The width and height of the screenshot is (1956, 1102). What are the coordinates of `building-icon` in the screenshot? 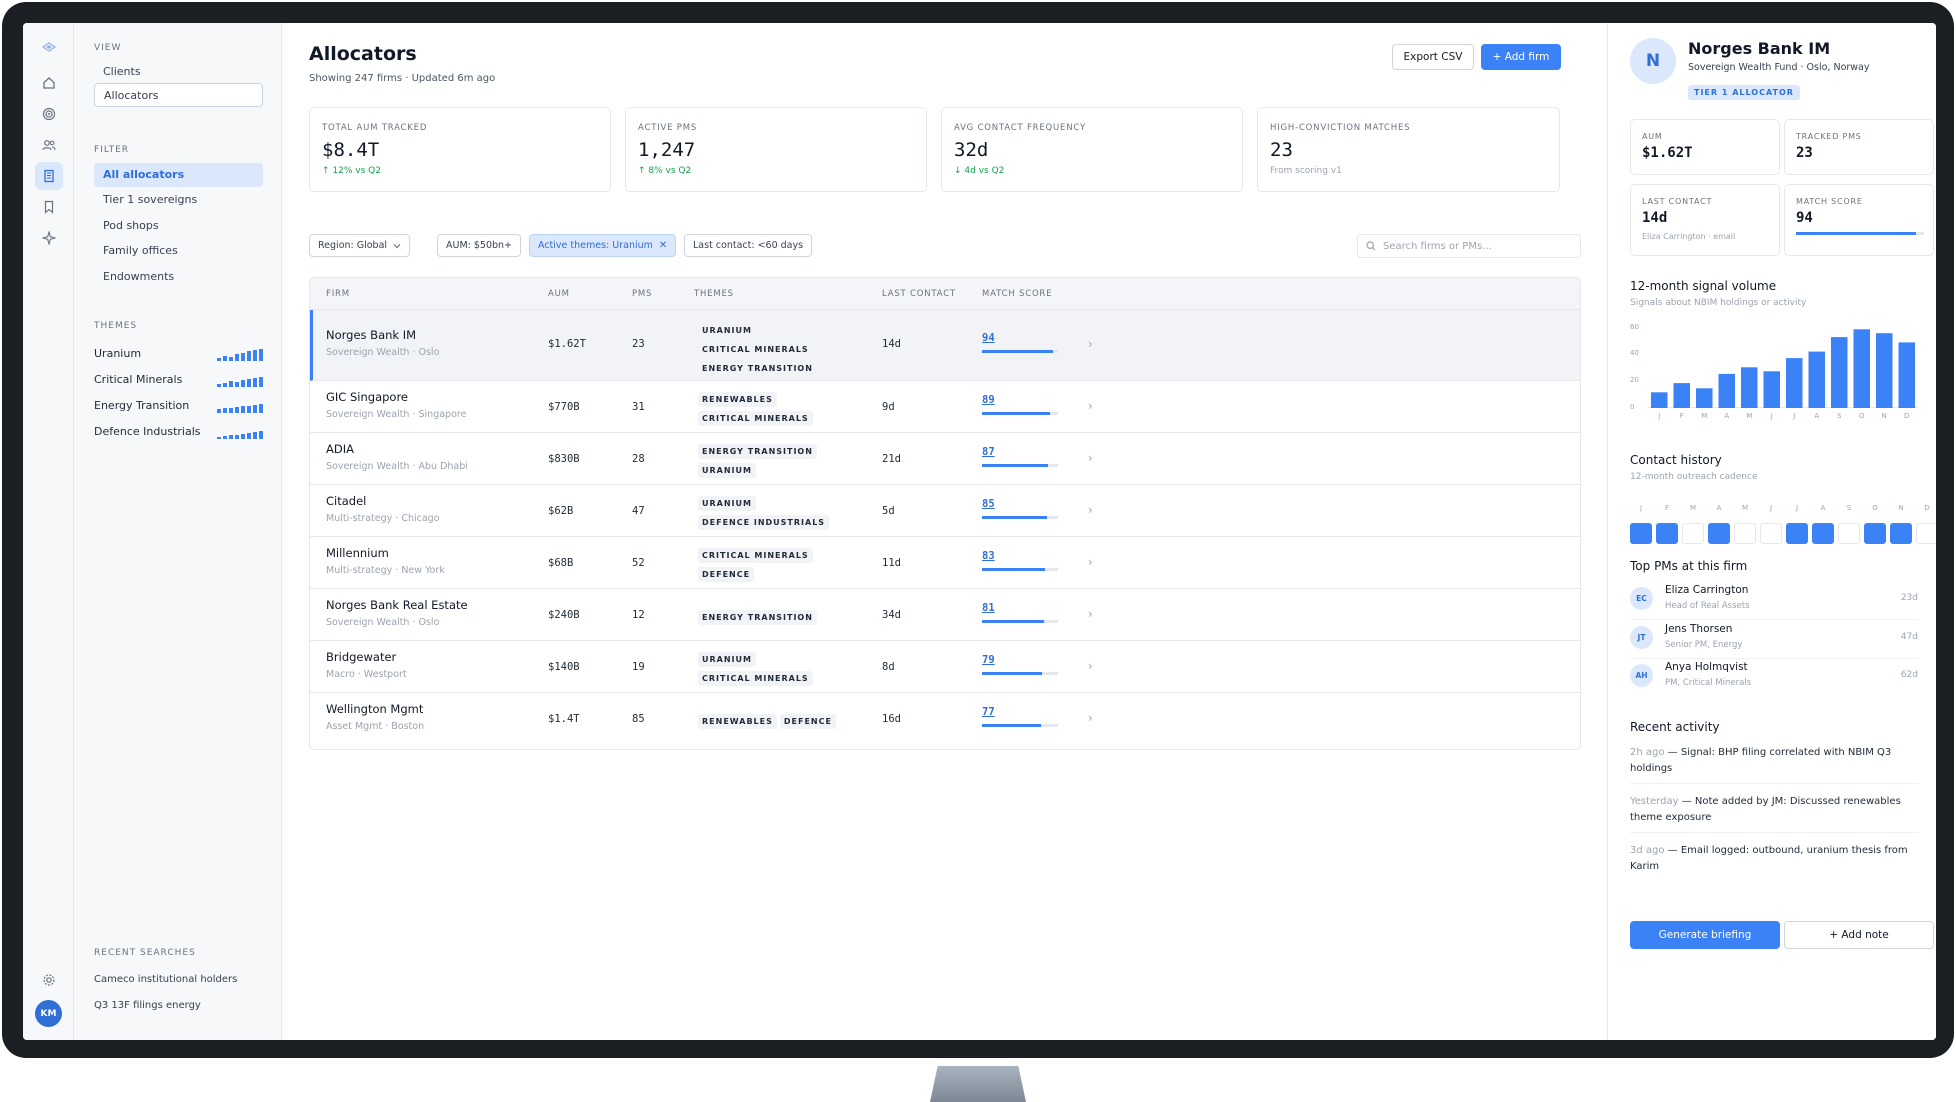 It's located at (49, 176).